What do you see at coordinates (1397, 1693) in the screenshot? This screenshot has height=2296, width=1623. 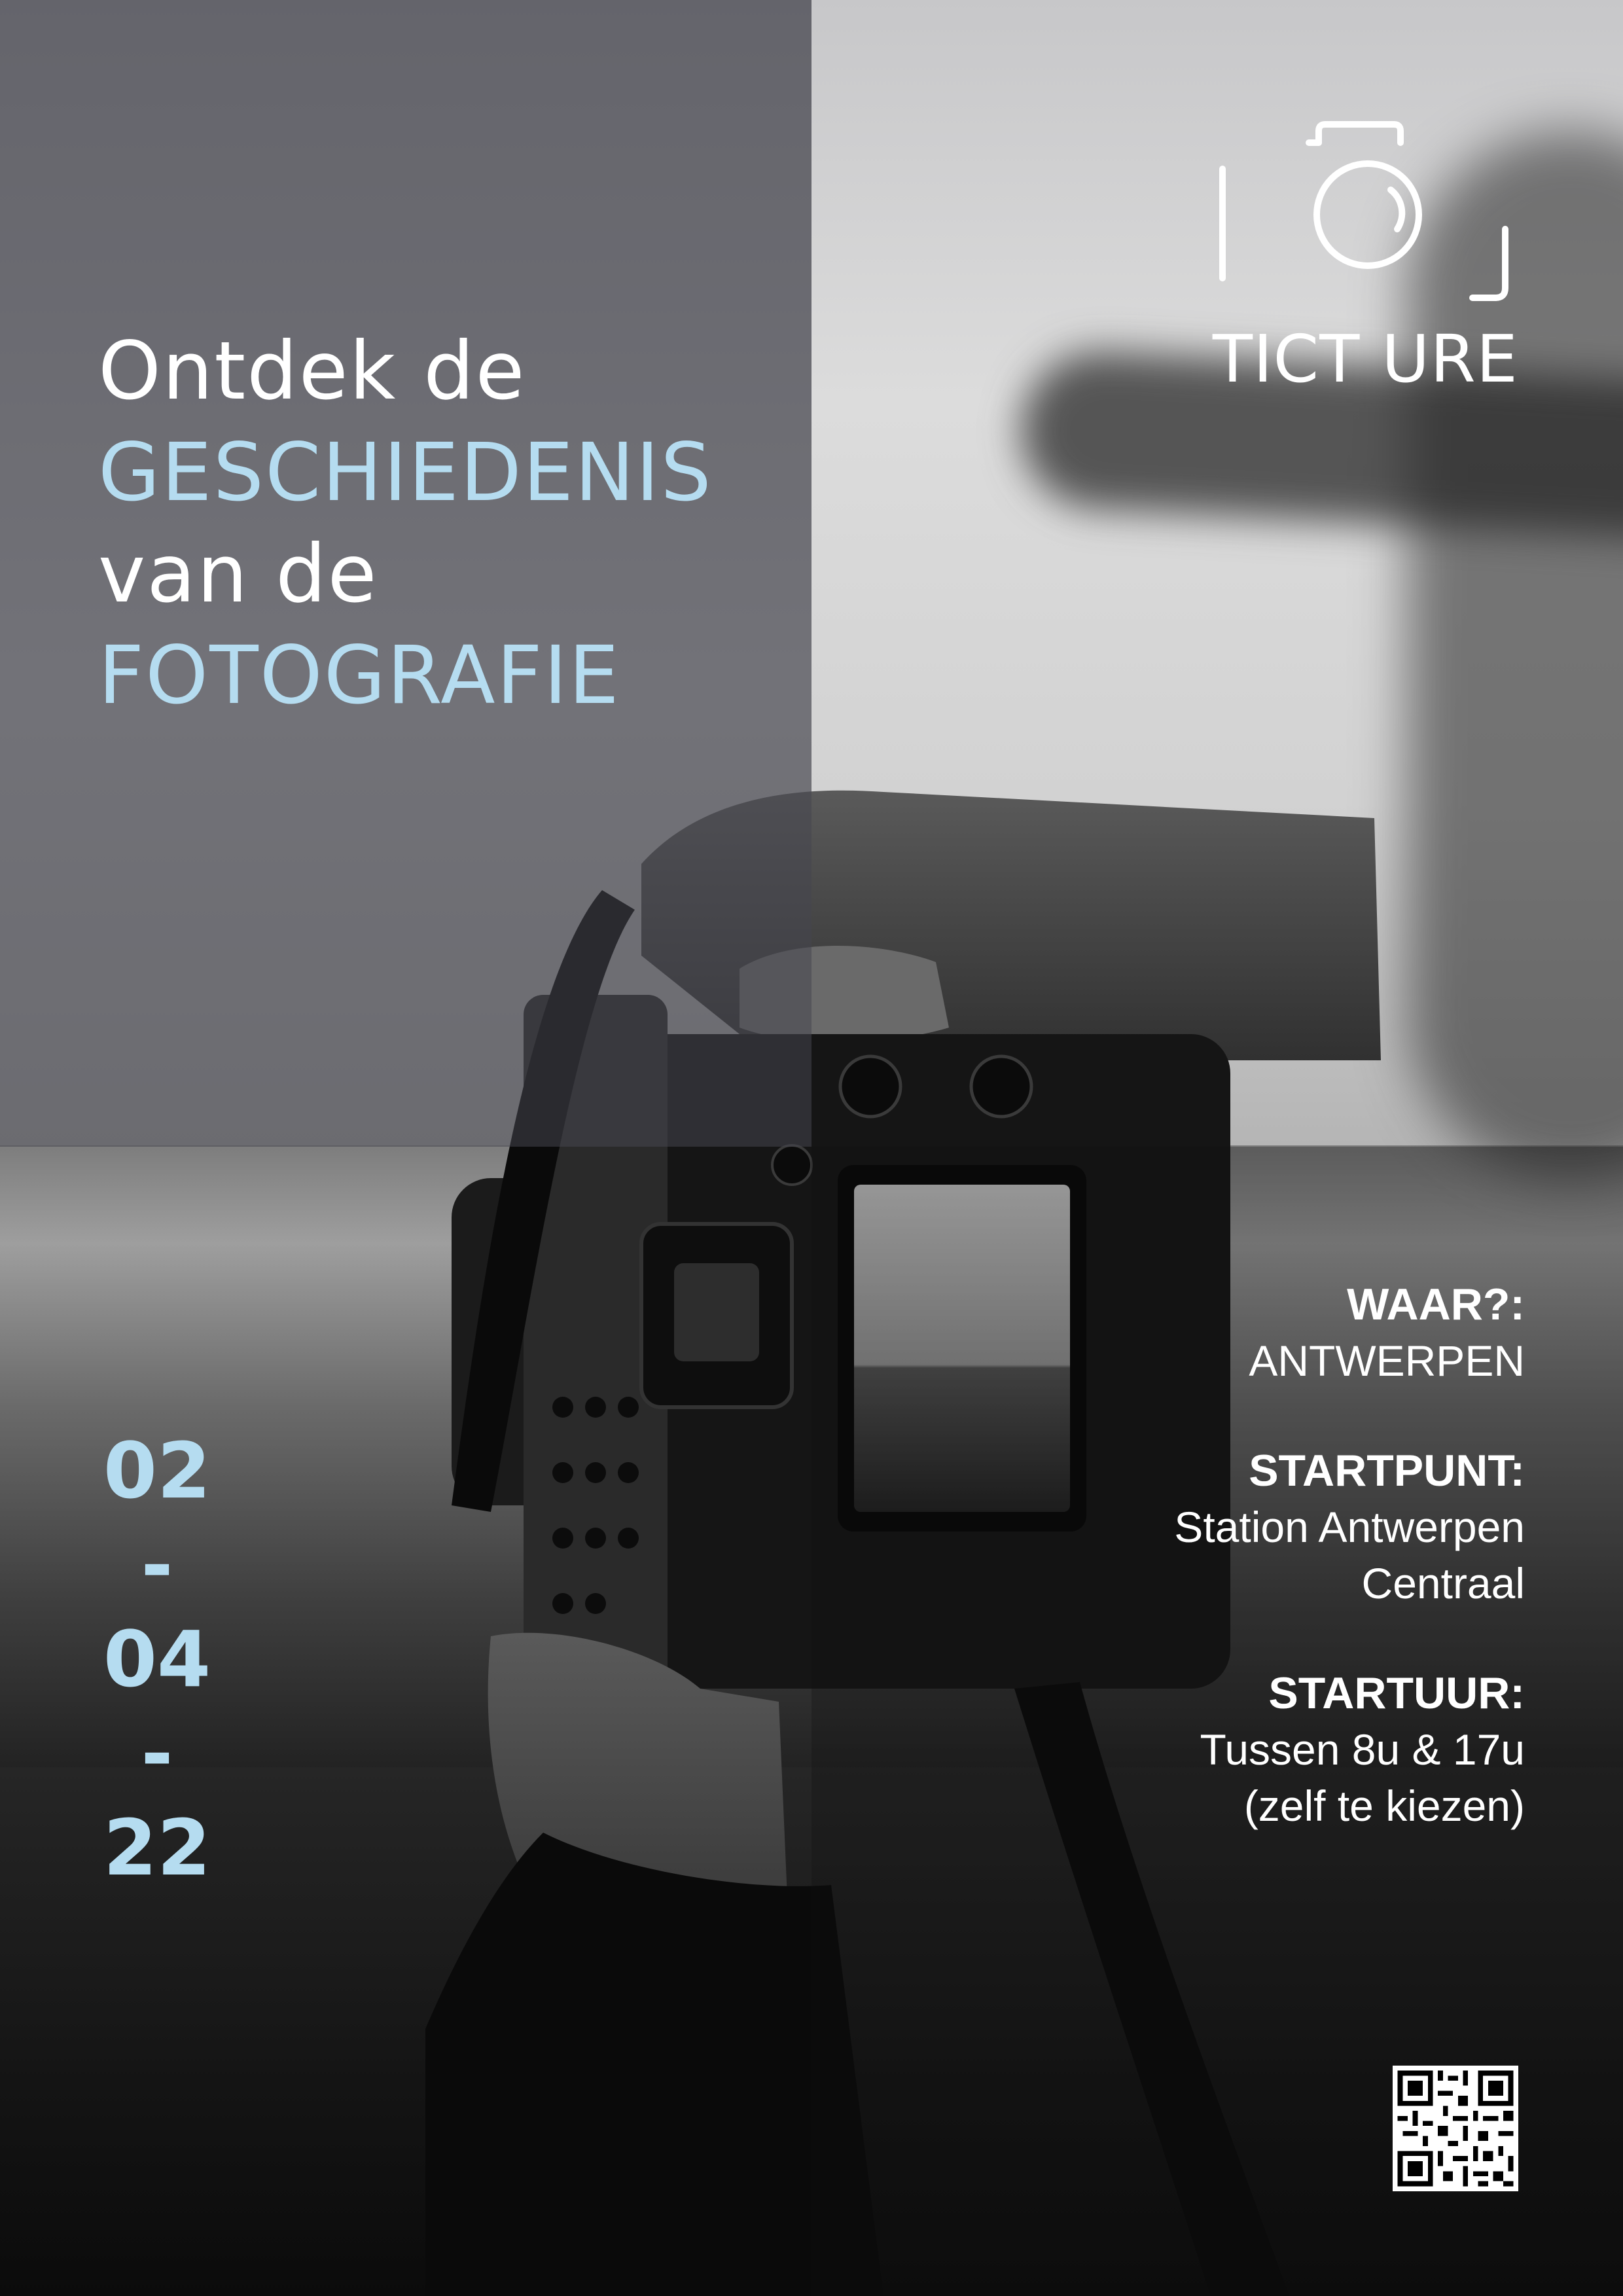 I see `time-label: STARTUUR:` at bounding box center [1397, 1693].